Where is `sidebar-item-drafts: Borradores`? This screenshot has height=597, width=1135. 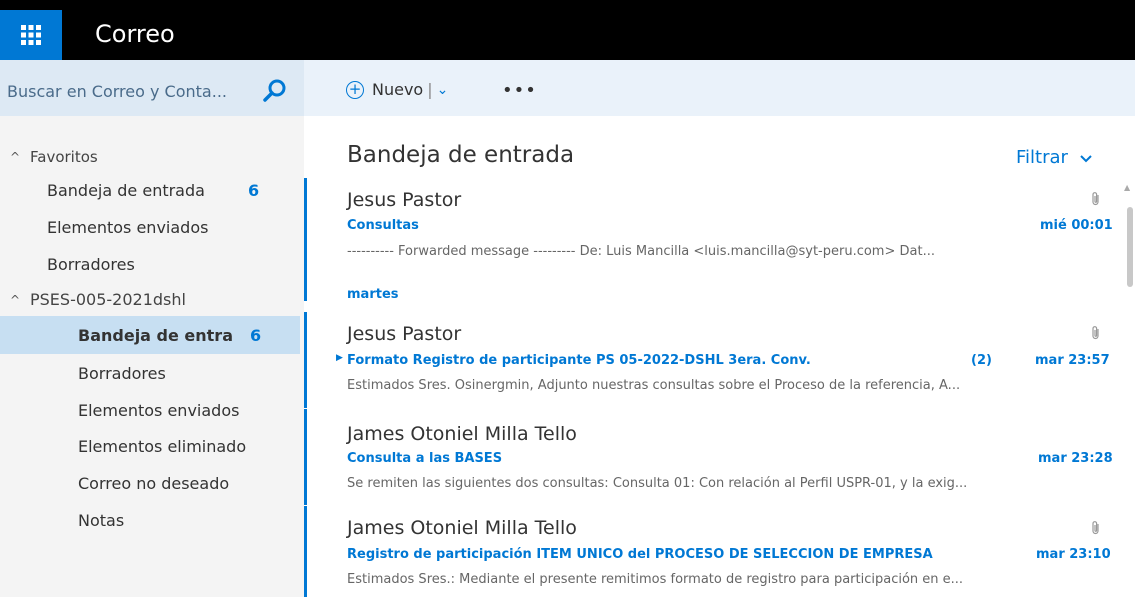 sidebar-item-drafts: Borradores is located at coordinates (122, 373).